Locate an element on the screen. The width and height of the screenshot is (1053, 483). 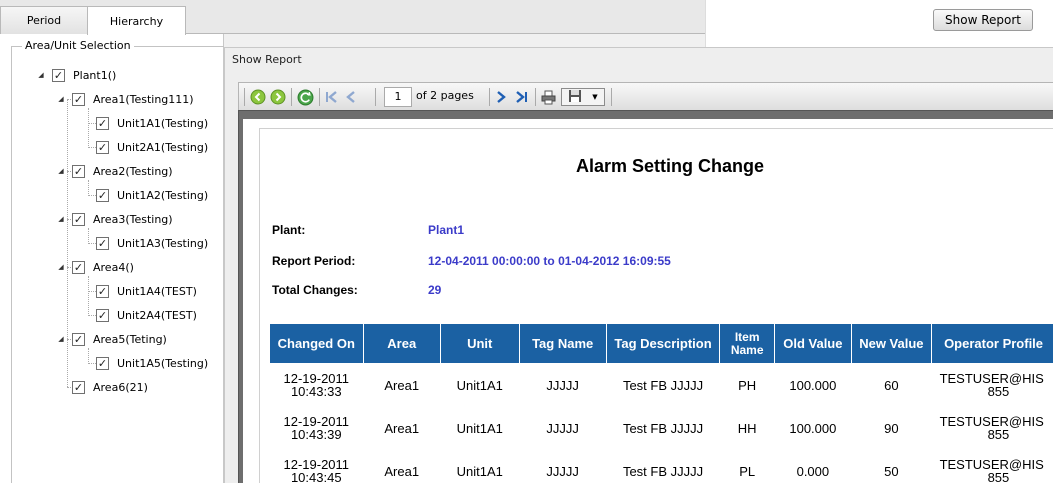
plant-value: Plant1 is located at coordinates (446, 230).